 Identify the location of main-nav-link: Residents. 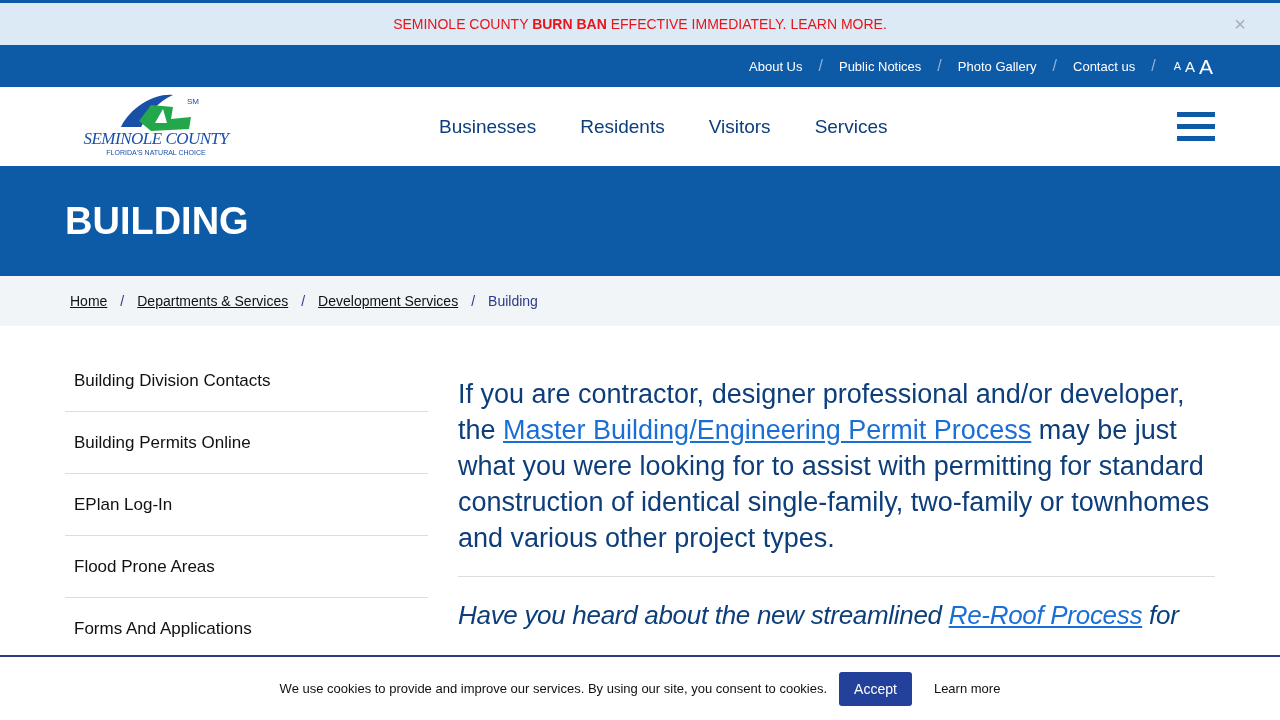
(622, 126).